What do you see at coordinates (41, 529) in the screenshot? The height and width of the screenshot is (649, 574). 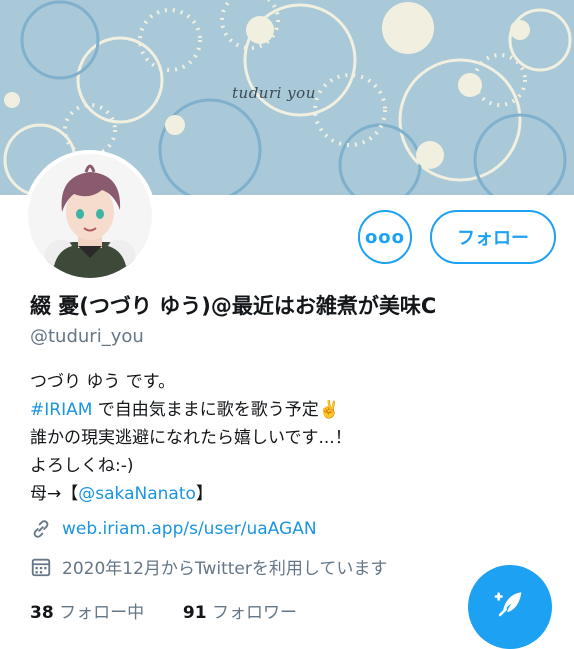 I see `link-icon` at bounding box center [41, 529].